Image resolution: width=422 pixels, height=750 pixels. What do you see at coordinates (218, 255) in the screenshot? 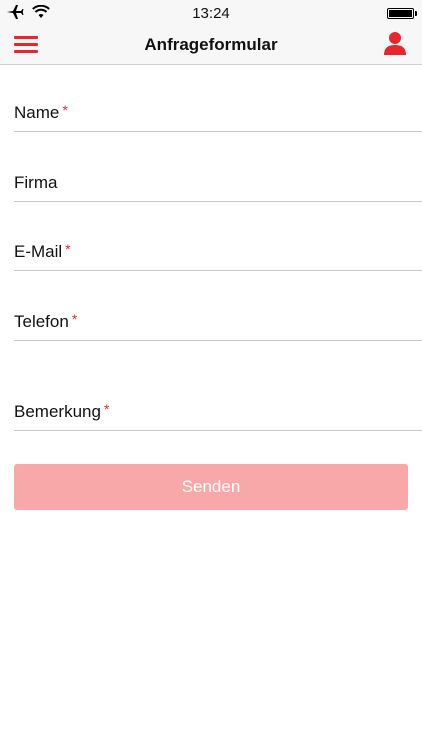
I see `email-field: E-Mail *` at bounding box center [218, 255].